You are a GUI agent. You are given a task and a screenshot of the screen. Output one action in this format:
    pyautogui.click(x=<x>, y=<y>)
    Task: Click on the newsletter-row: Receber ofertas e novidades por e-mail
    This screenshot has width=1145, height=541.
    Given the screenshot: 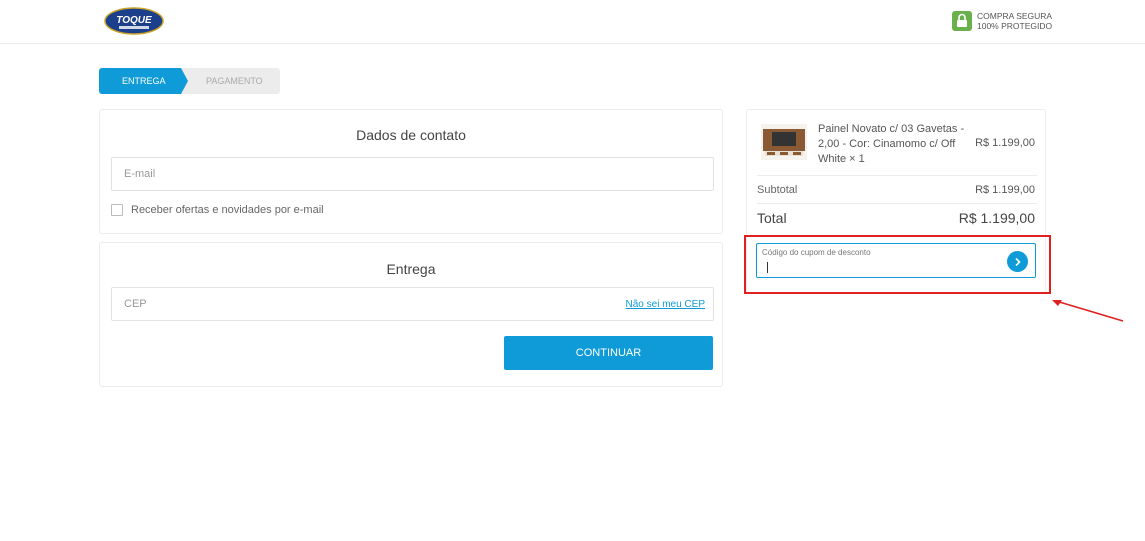 What is the action you would take?
    pyautogui.click(x=217, y=210)
    